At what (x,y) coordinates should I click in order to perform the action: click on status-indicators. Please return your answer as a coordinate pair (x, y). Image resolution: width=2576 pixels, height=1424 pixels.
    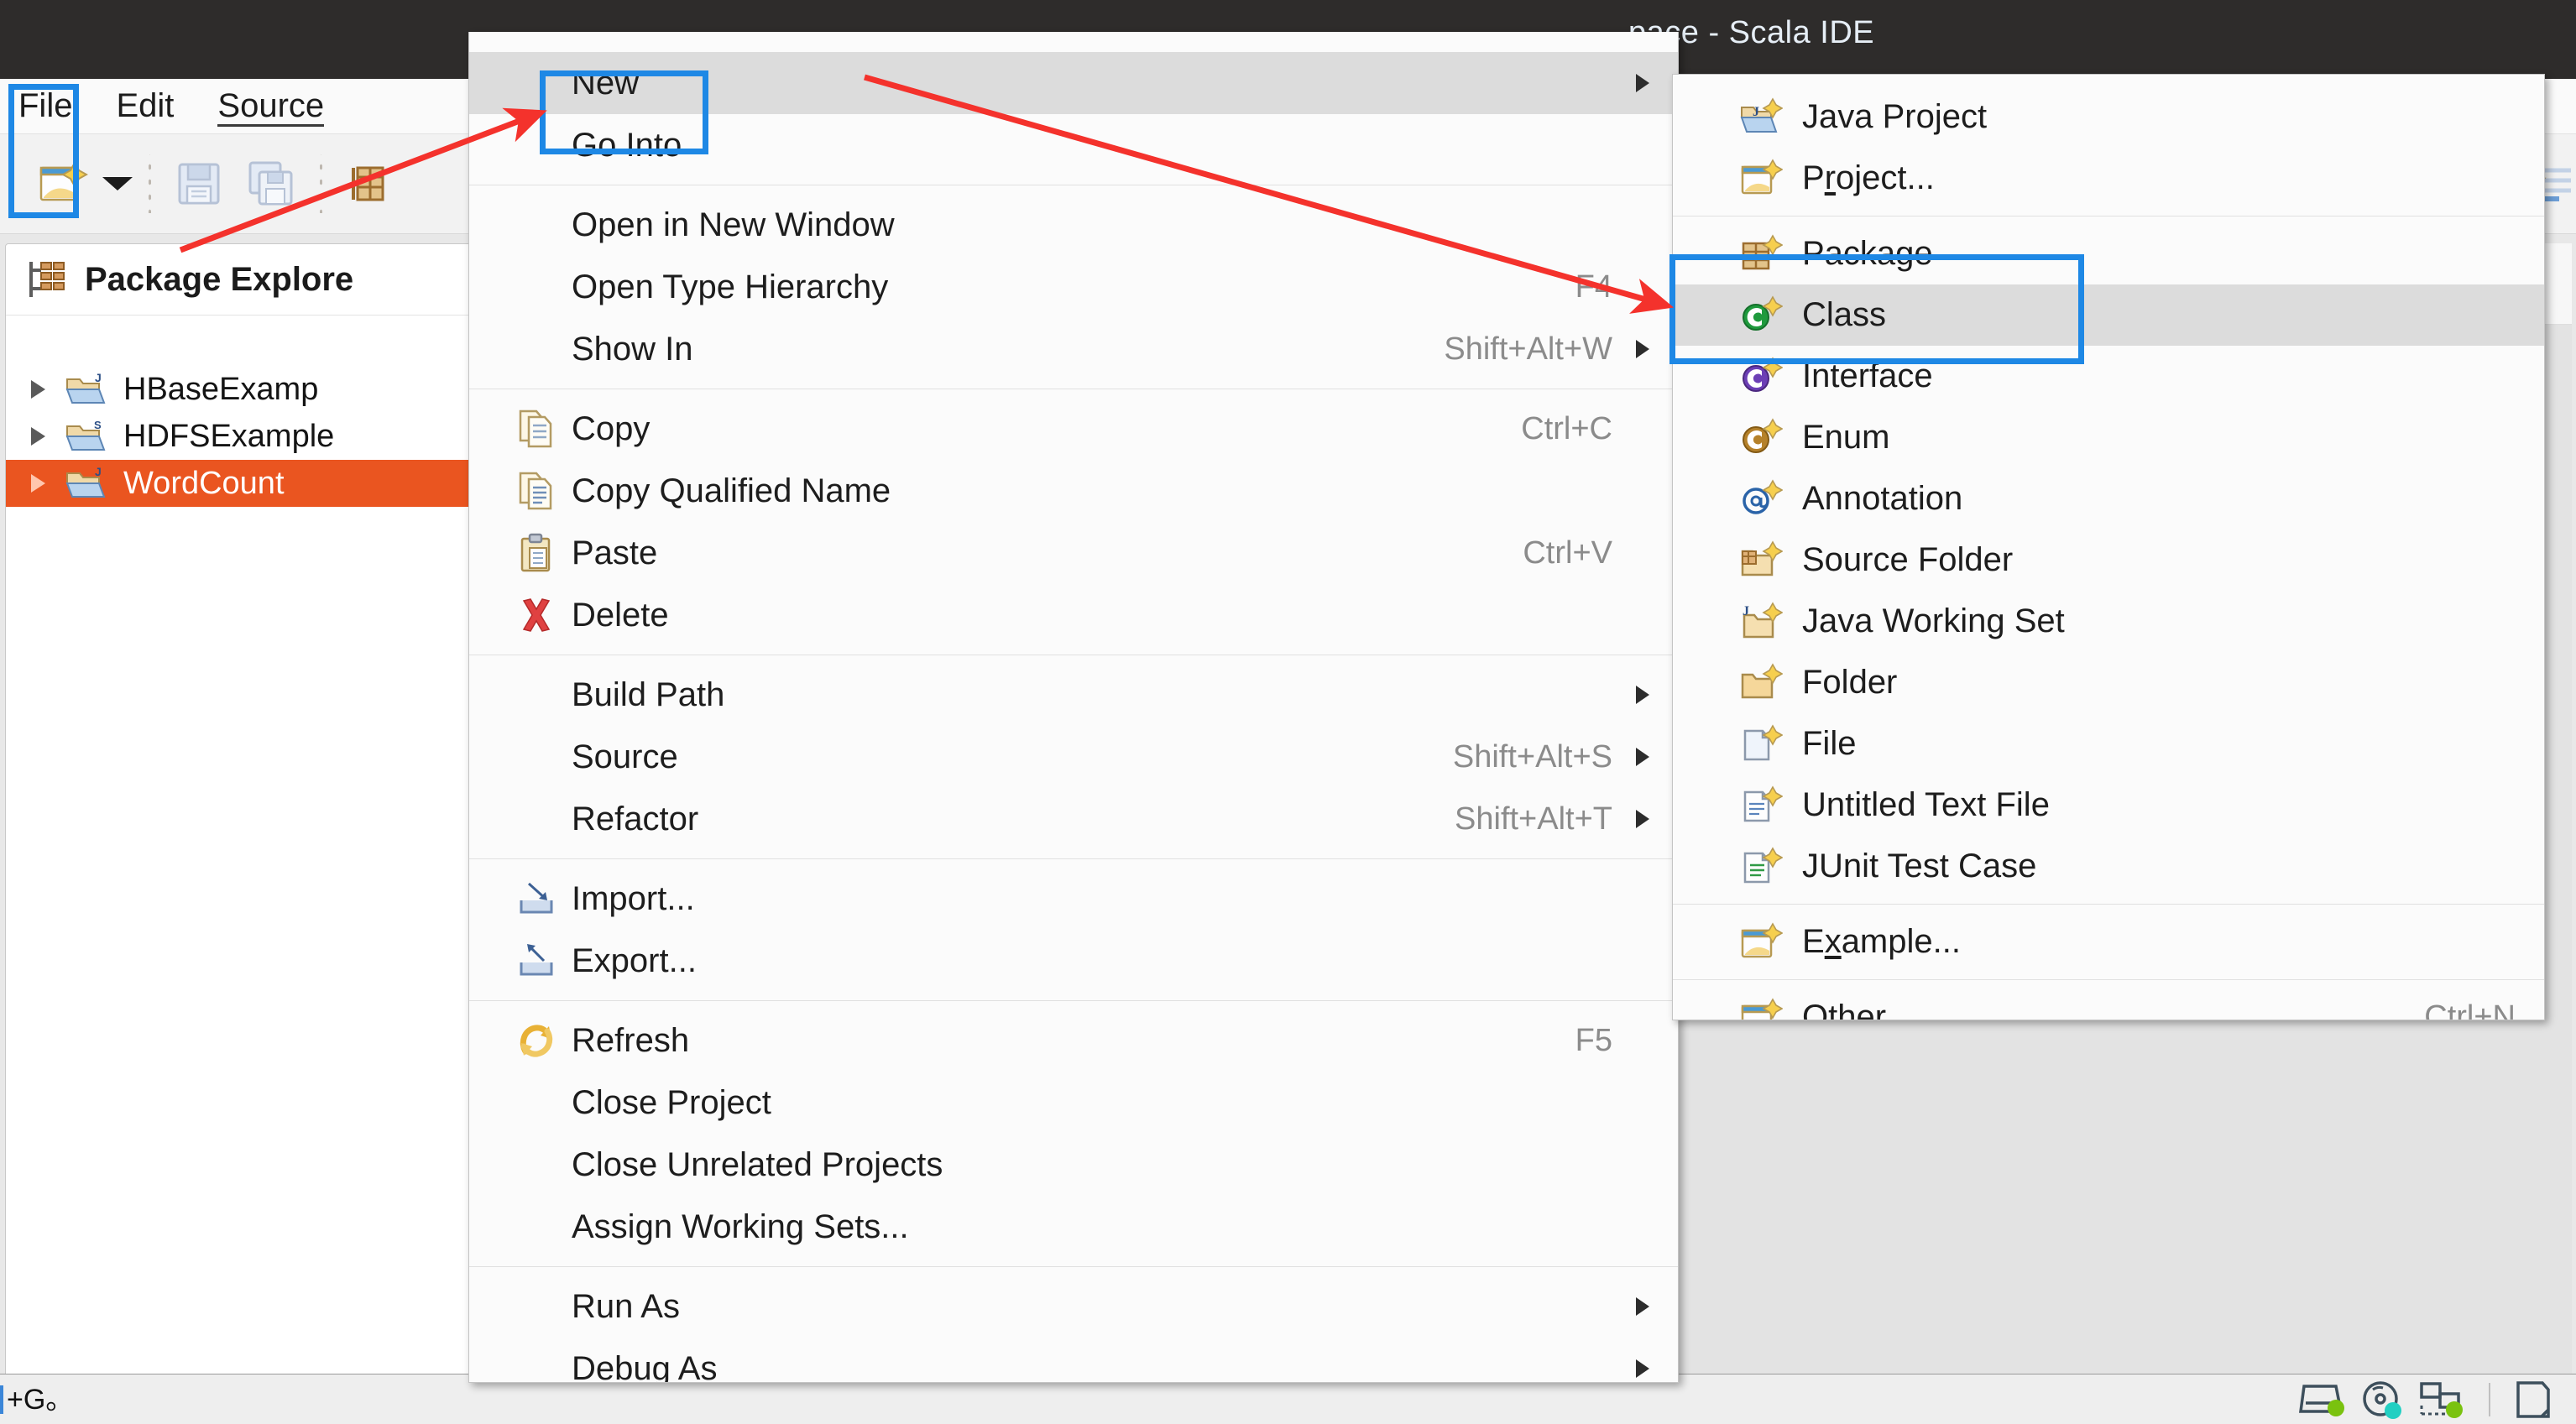
    Looking at the image, I should click on (2437, 1400).